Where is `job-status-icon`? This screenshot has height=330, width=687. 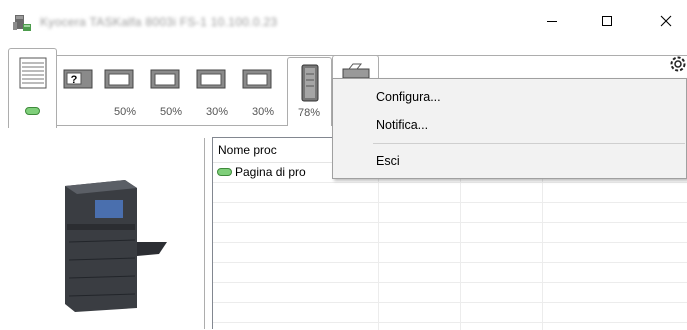 job-status-icon is located at coordinates (224, 172).